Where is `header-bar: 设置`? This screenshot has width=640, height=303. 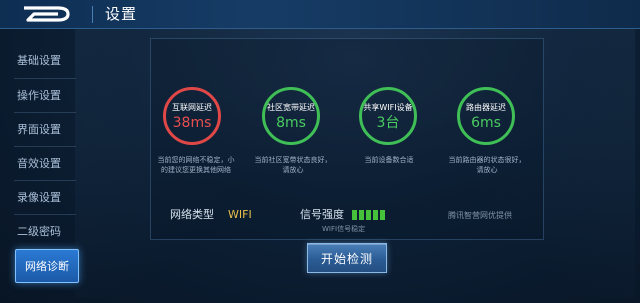 header-bar: 设置 is located at coordinates (320, 14).